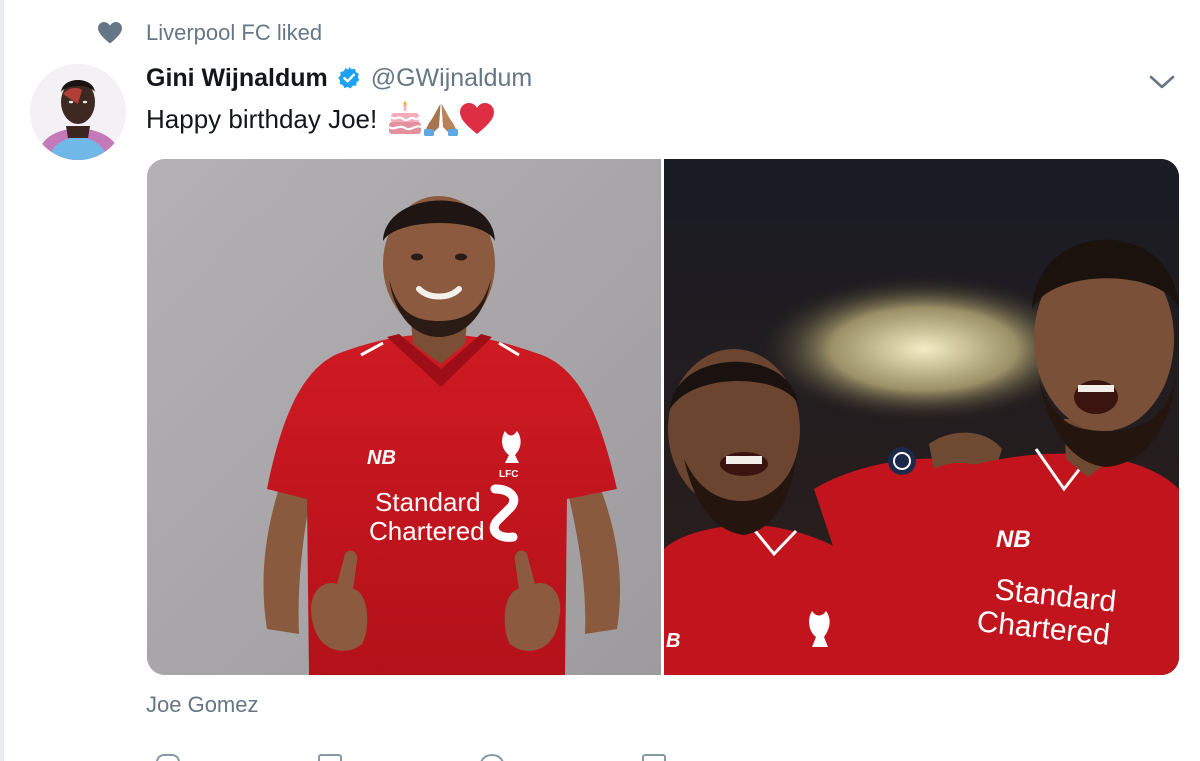 This screenshot has width=1200, height=761. What do you see at coordinates (452, 78) in the screenshot?
I see `author-handle: @GWijnaldum` at bounding box center [452, 78].